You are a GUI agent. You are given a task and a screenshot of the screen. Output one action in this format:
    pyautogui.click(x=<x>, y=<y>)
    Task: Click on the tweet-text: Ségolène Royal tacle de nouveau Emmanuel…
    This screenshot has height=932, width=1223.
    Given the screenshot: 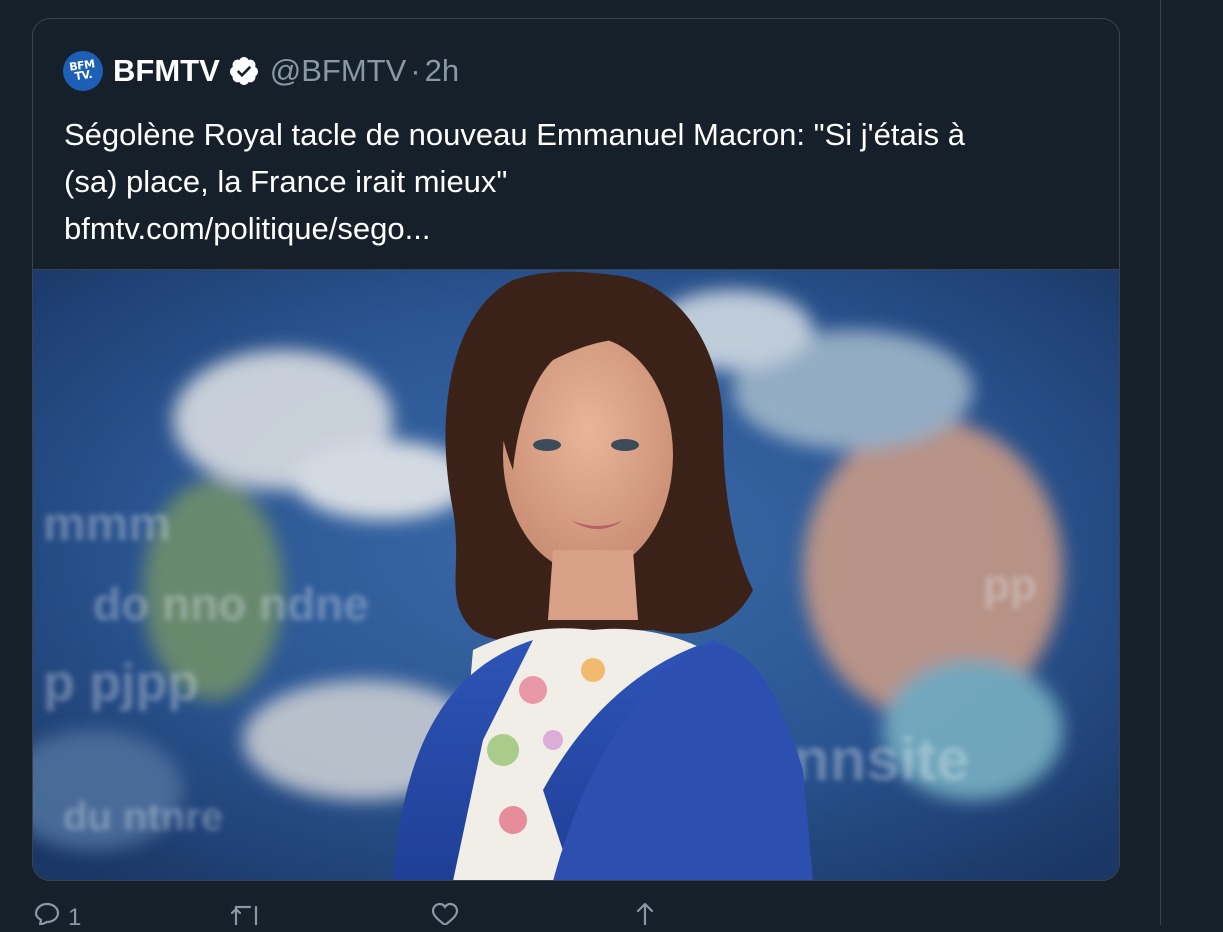 What is the action you would take?
    pyautogui.click(x=574, y=181)
    